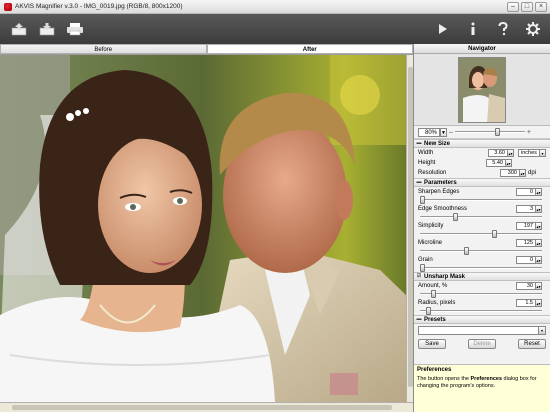  I want to click on microline-slider, so click(481, 251).